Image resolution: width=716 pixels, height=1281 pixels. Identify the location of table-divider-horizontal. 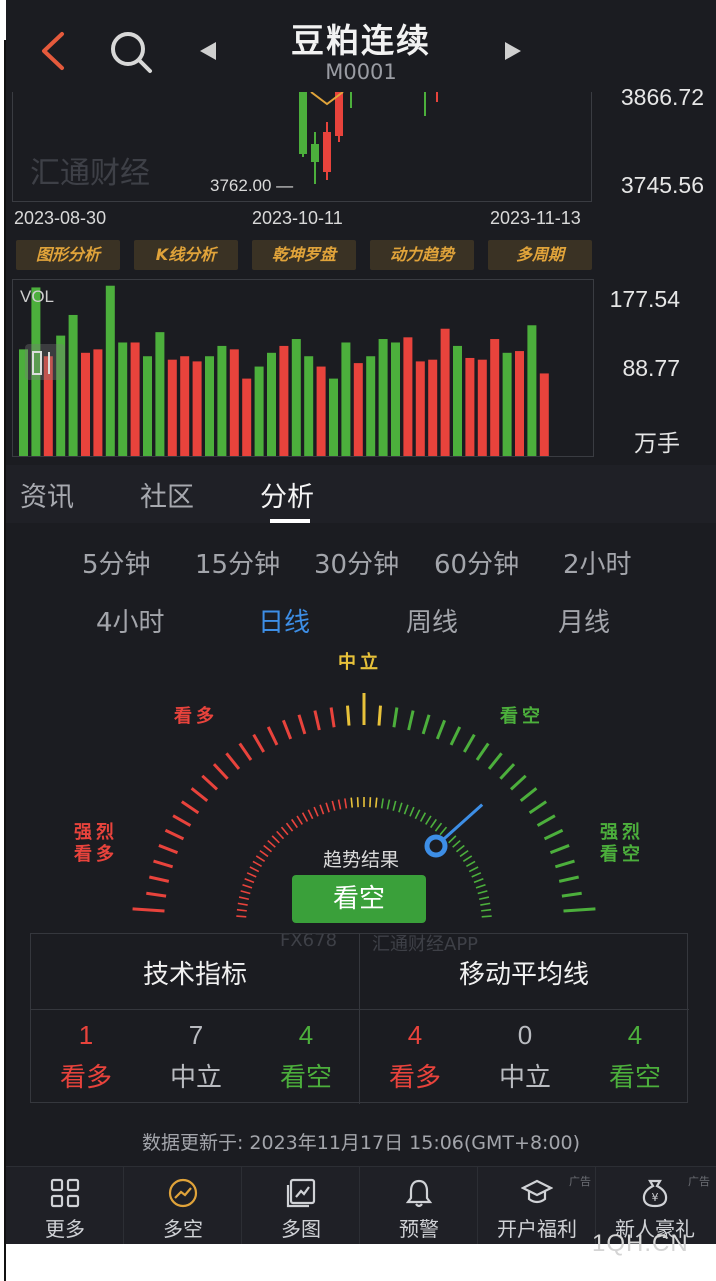
(360, 1009).